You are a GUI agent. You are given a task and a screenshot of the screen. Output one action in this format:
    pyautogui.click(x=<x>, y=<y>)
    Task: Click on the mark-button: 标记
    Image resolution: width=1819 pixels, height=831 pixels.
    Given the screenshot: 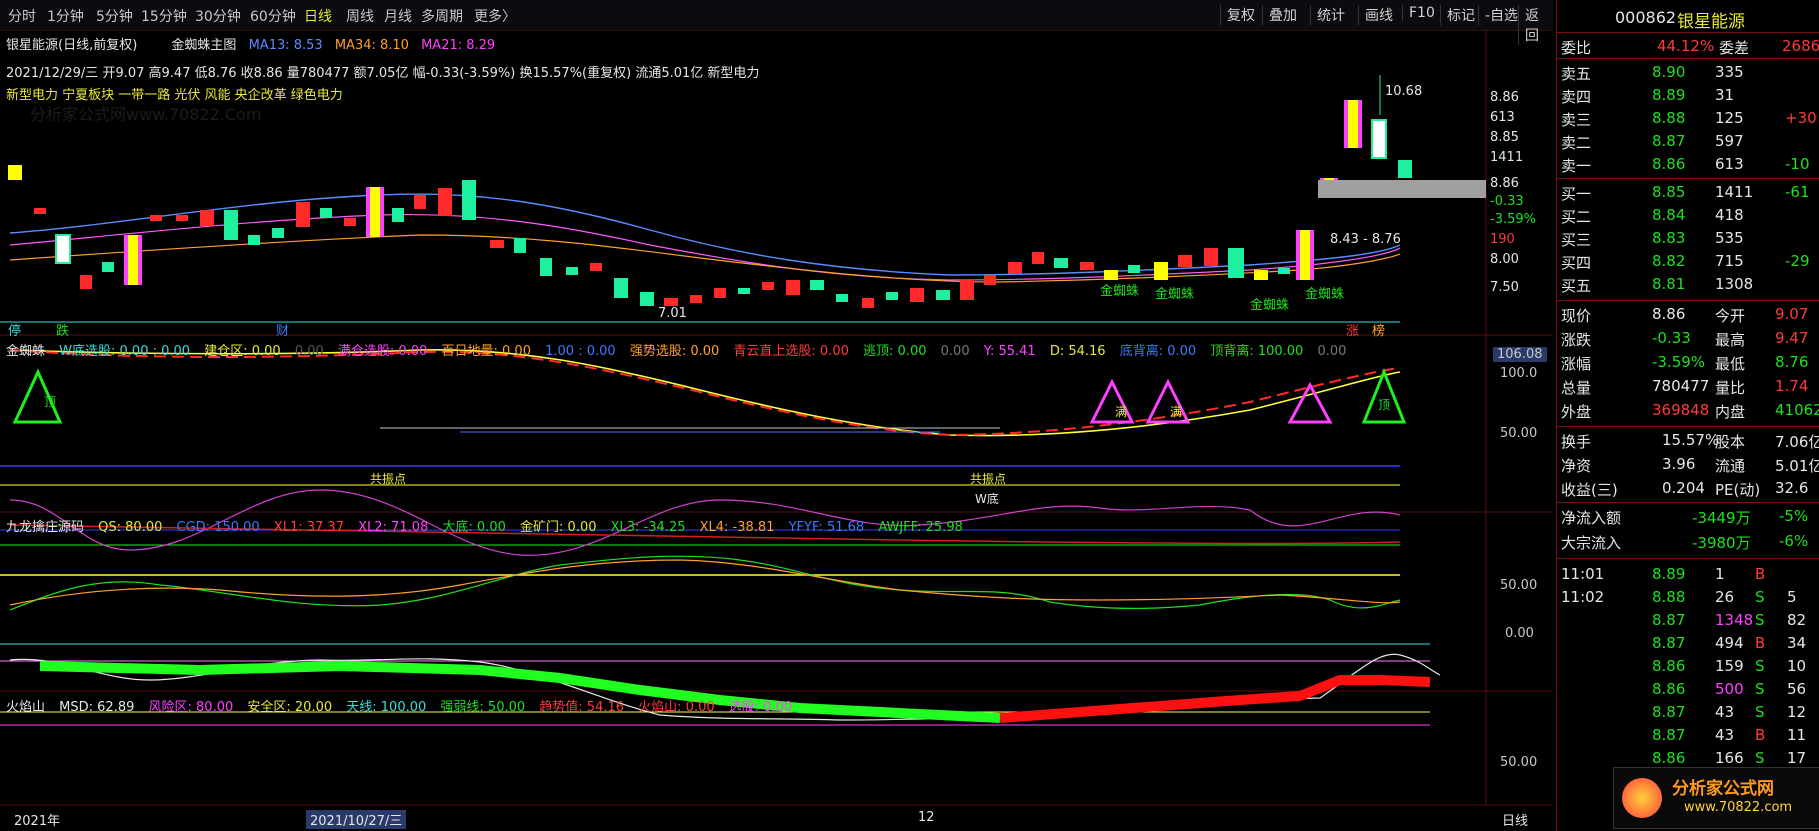 What is the action you would take?
    pyautogui.click(x=1460, y=15)
    